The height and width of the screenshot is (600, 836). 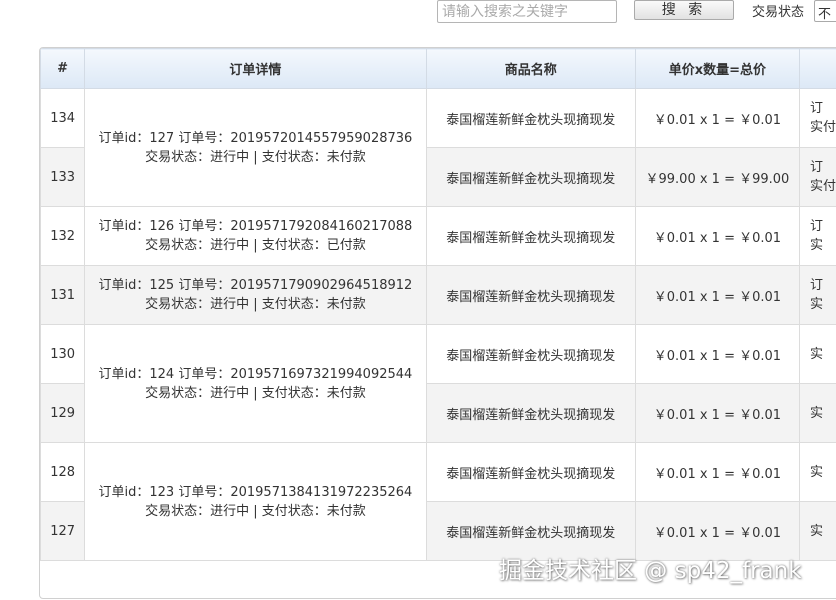 What do you see at coordinates (527, 11) in the screenshot?
I see `search-input` at bounding box center [527, 11].